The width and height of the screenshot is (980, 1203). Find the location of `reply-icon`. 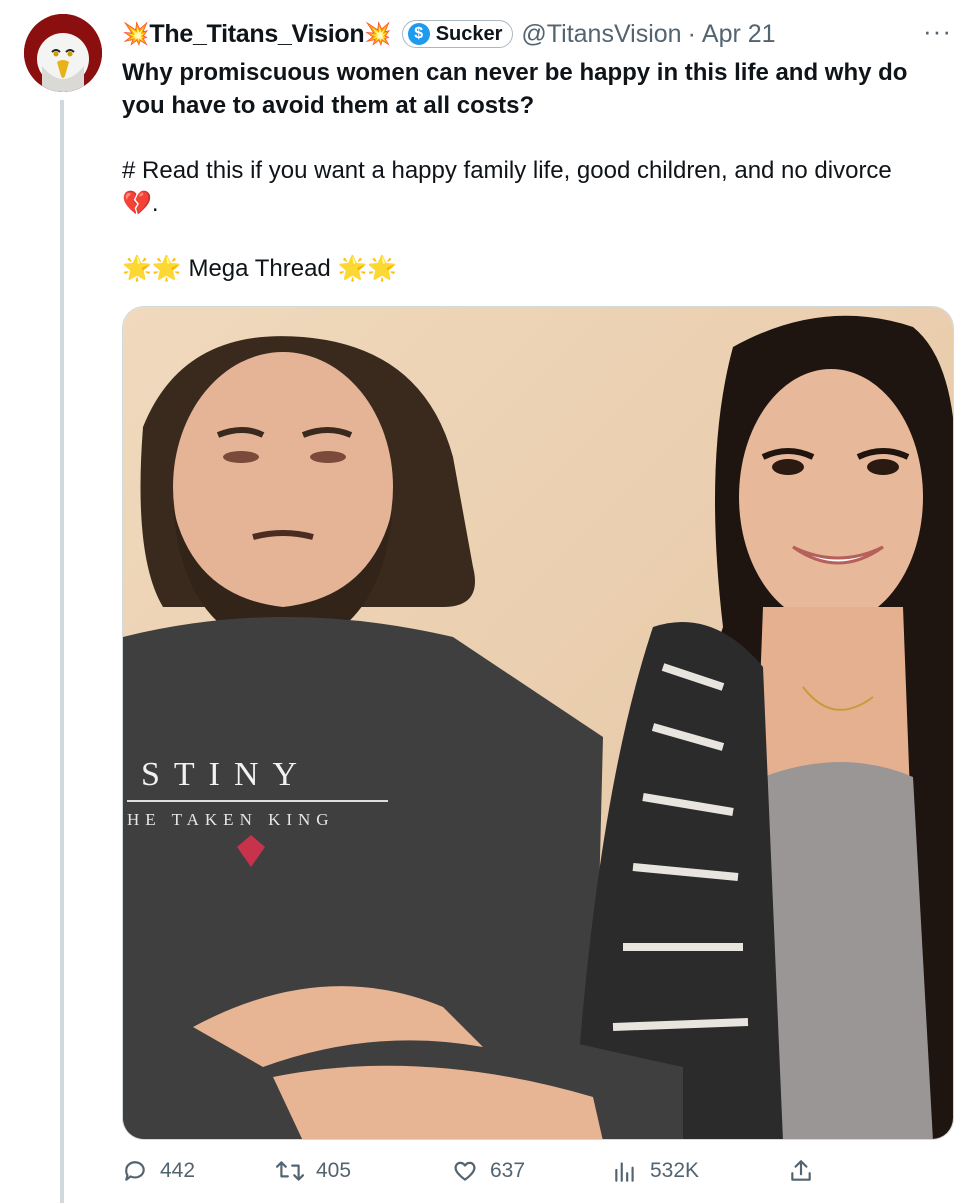

reply-icon is located at coordinates (135, 1171).